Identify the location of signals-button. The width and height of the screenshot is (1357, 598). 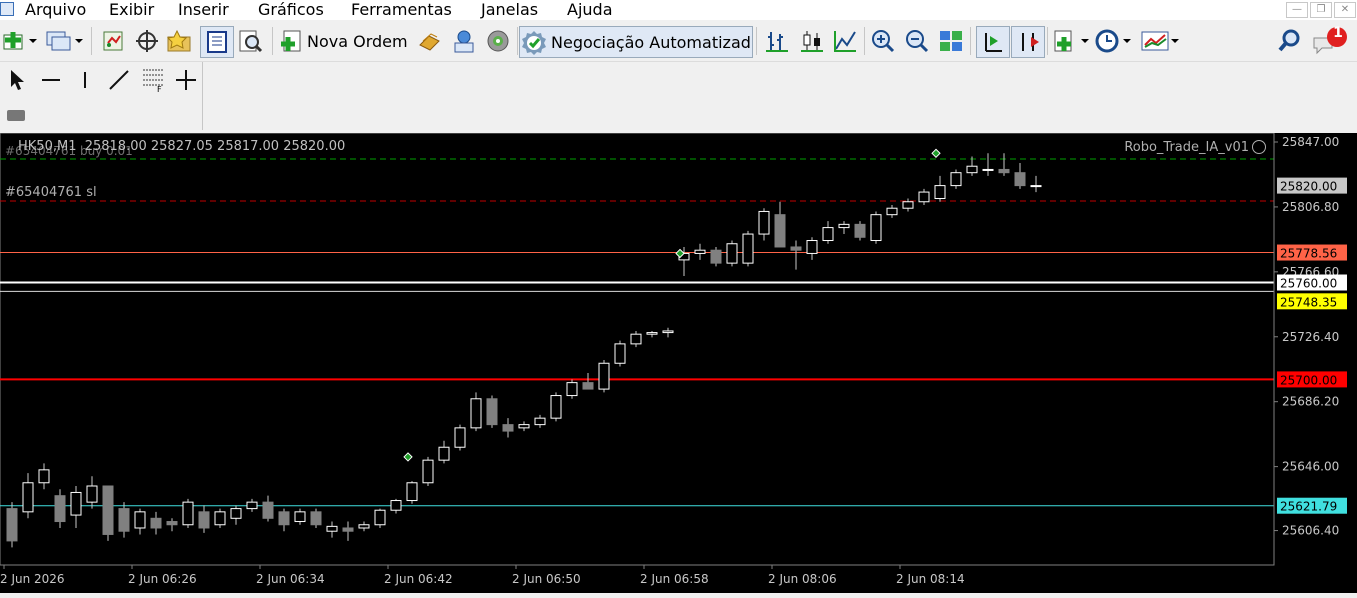
(464, 41).